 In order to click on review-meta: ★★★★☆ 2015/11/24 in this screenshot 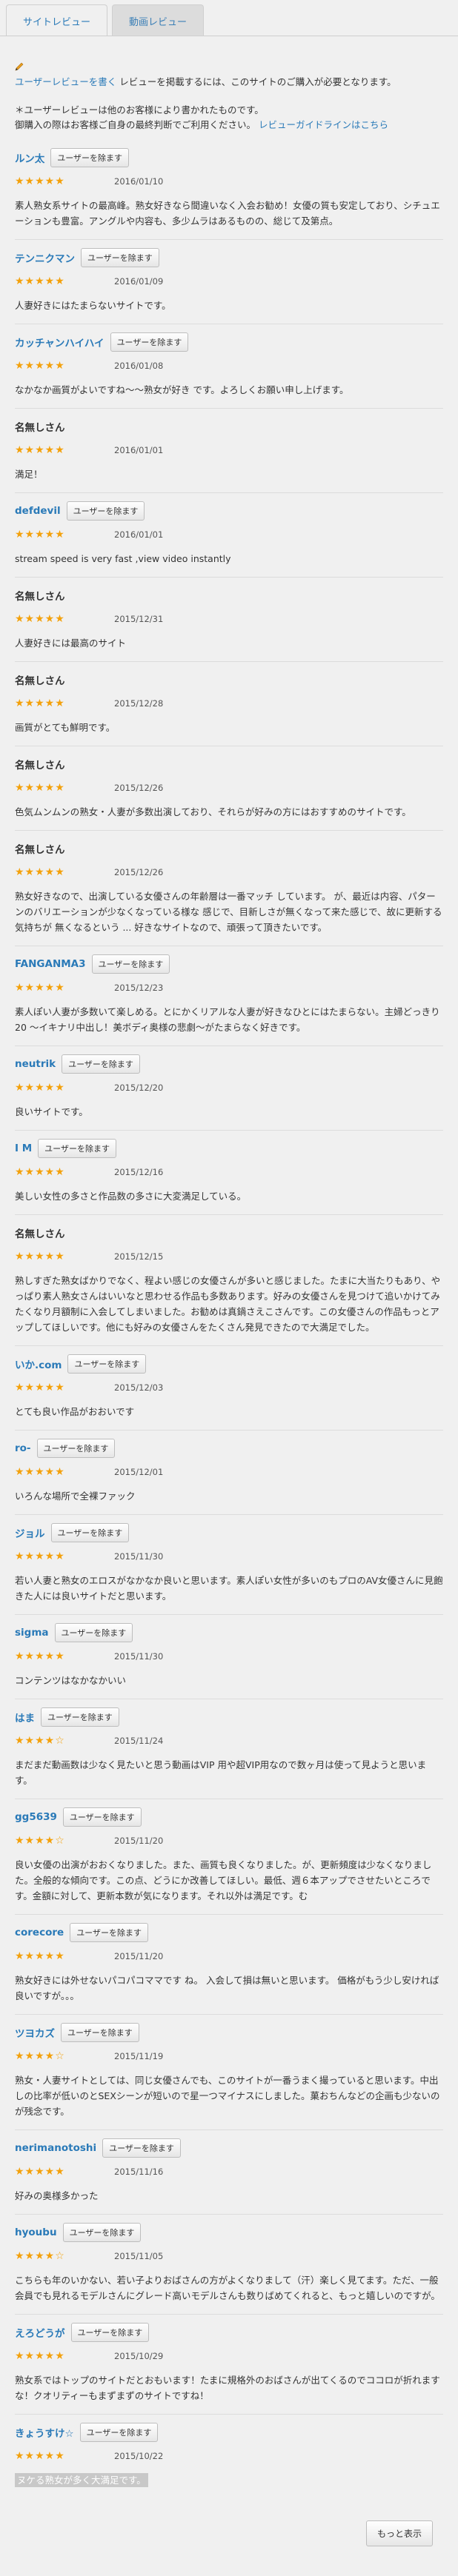, I will do `click(229, 1741)`.